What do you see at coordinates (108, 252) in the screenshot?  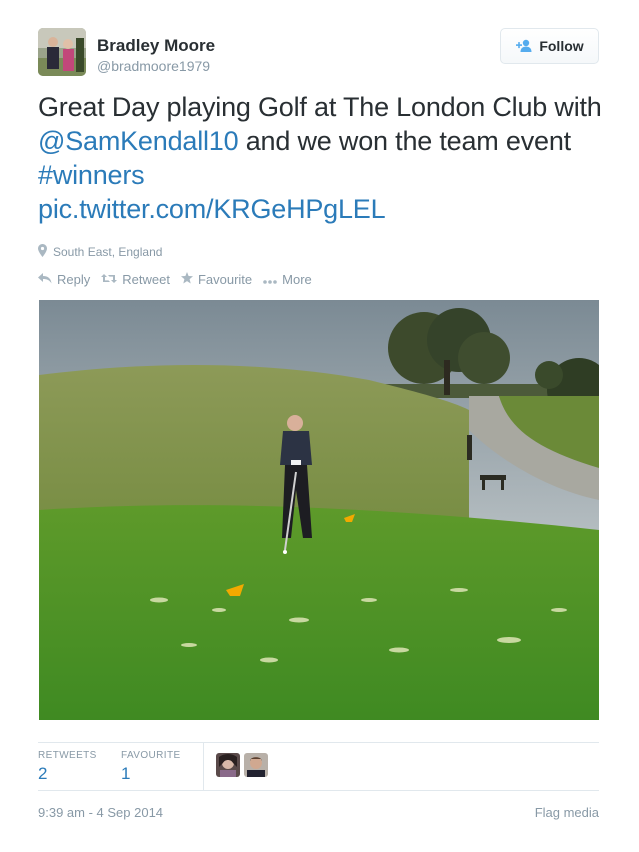 I see `location-label: South East, England` at bounding box center [108, 252].